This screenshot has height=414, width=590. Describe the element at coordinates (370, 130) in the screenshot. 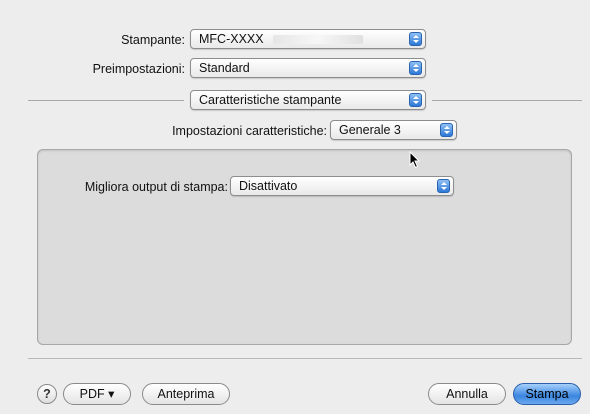

I see `feature-sets-value: Generale 3` at that location.